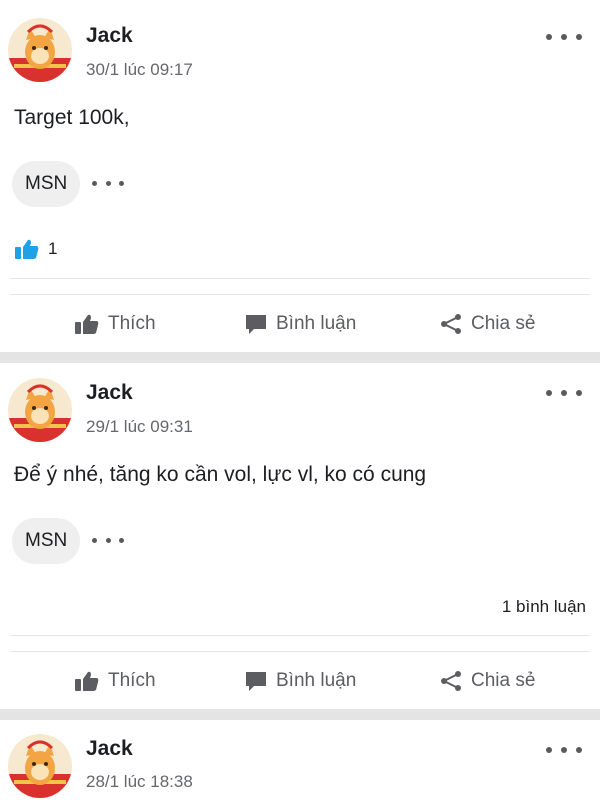  I want to click on post-card: Jack 28/1 lúc 18:38, so click(300, 760).